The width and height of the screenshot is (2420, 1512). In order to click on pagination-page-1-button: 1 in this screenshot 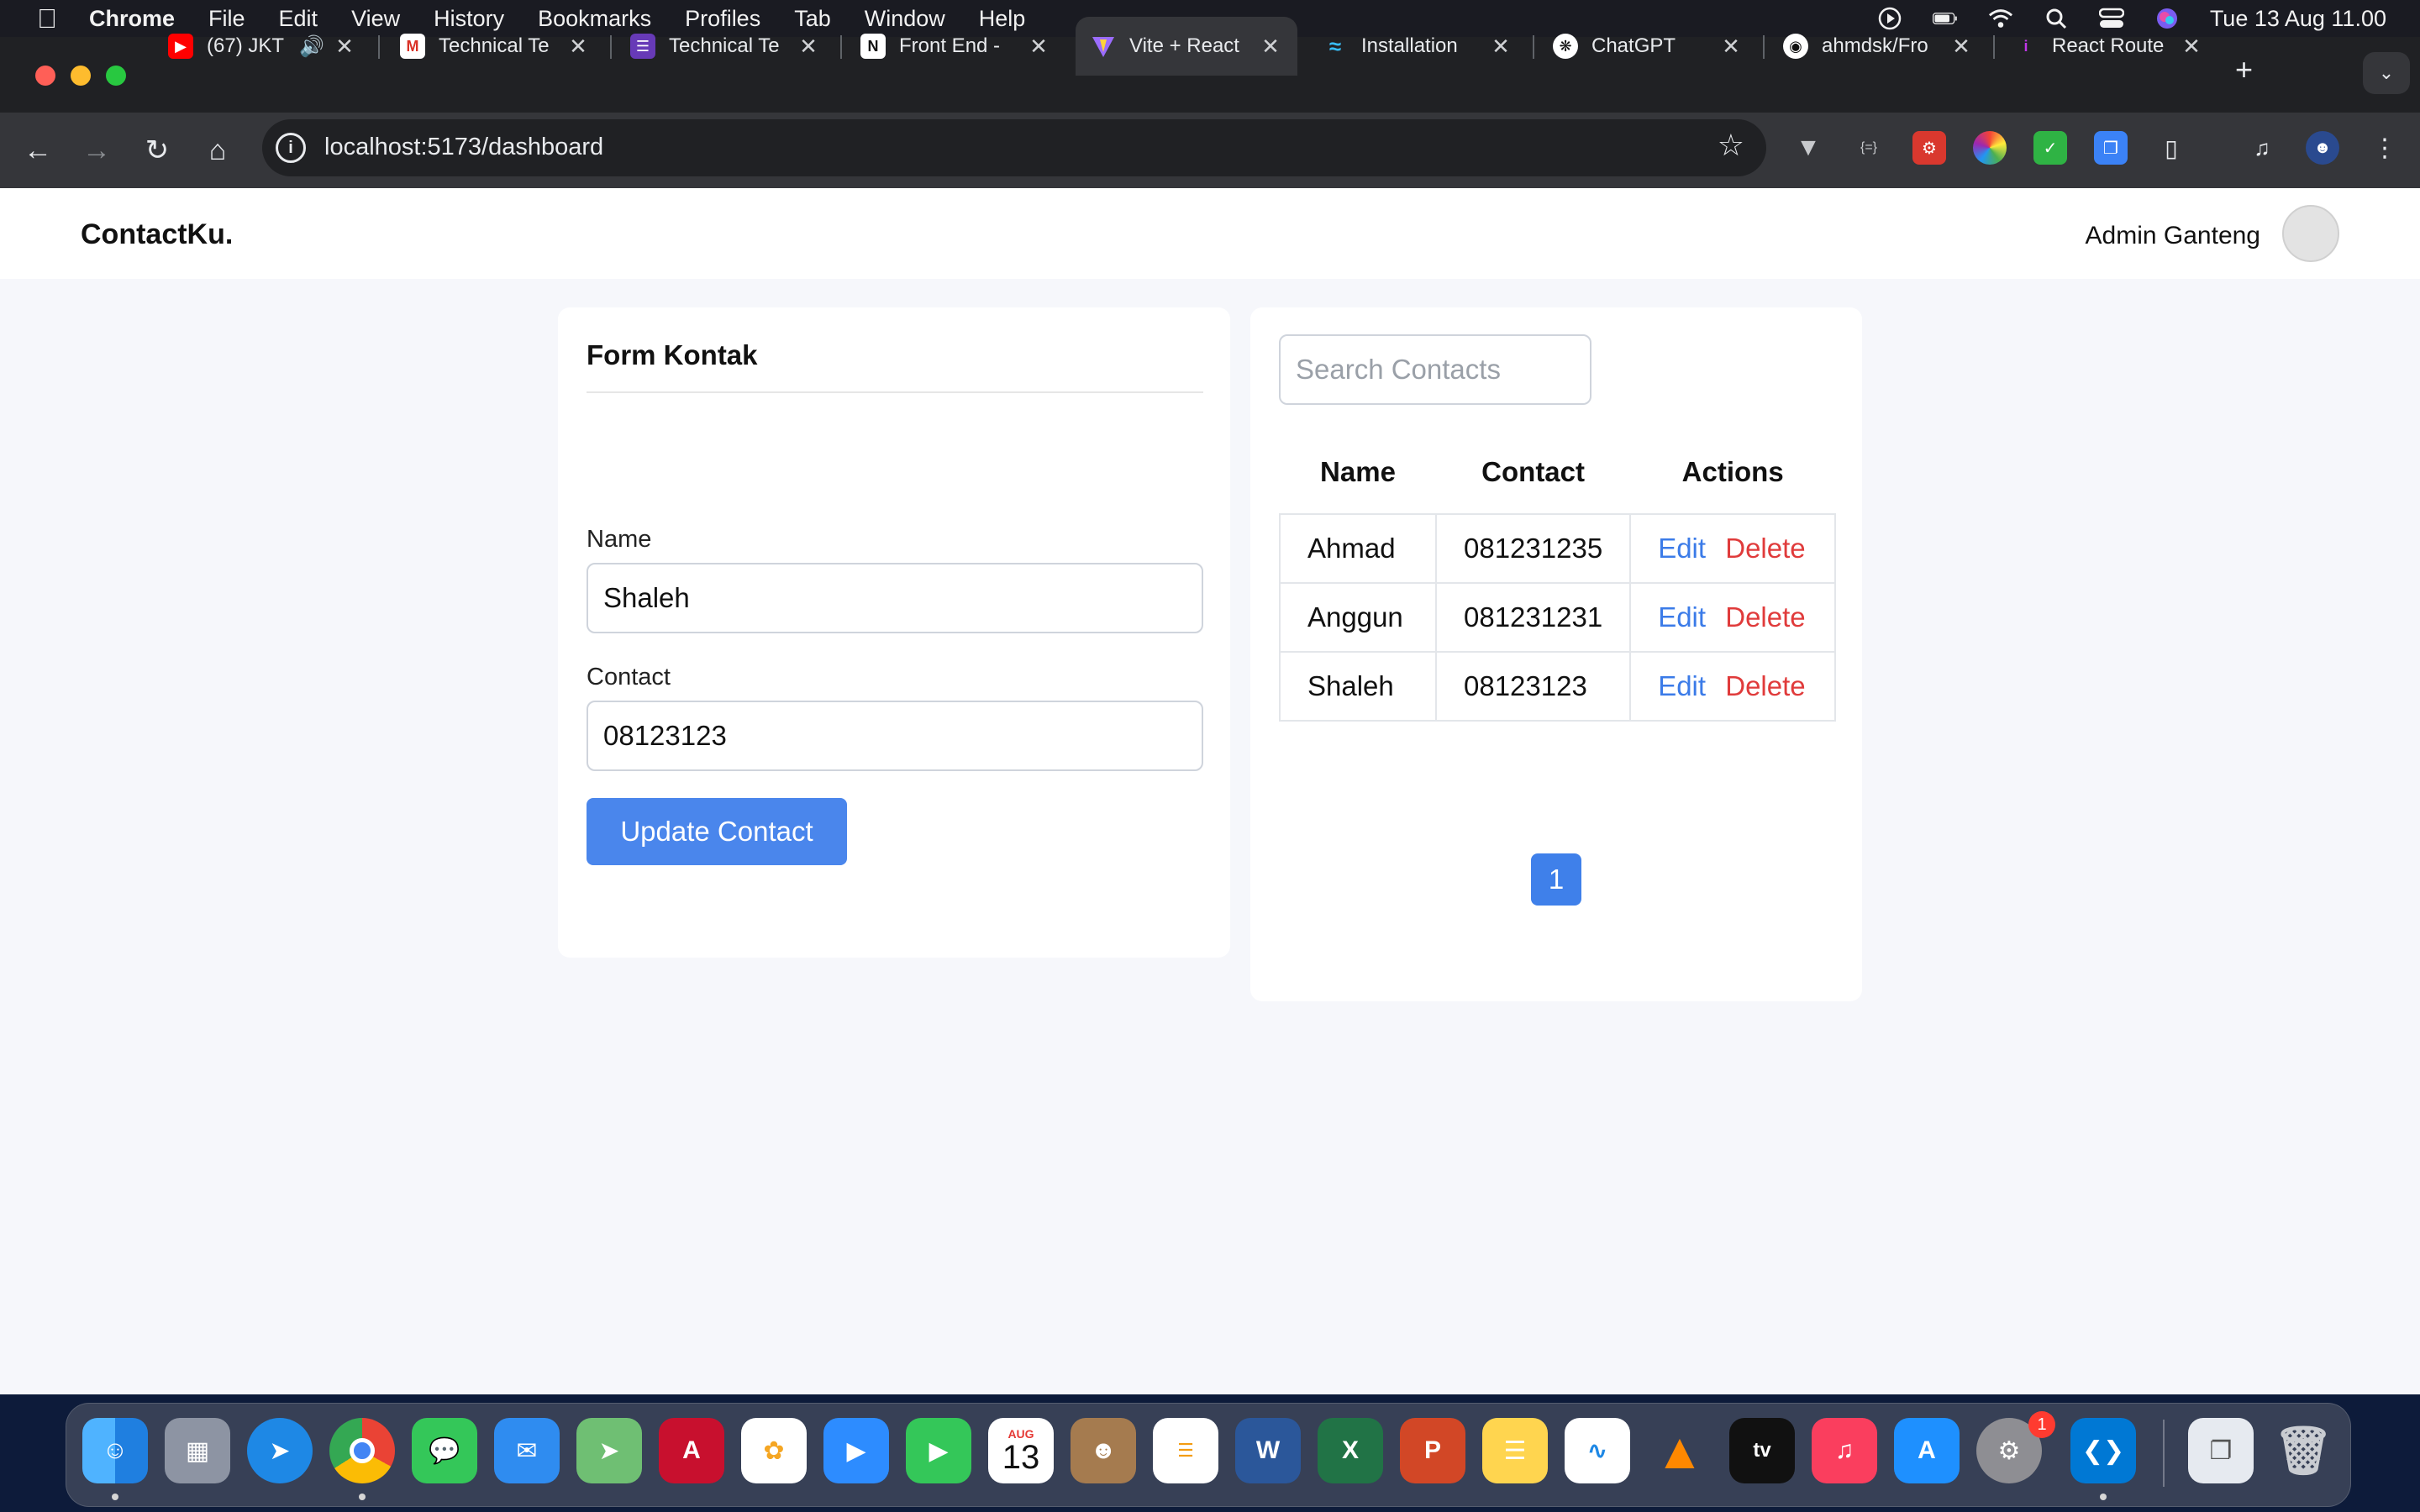, I will do `click(1556, 879)`.